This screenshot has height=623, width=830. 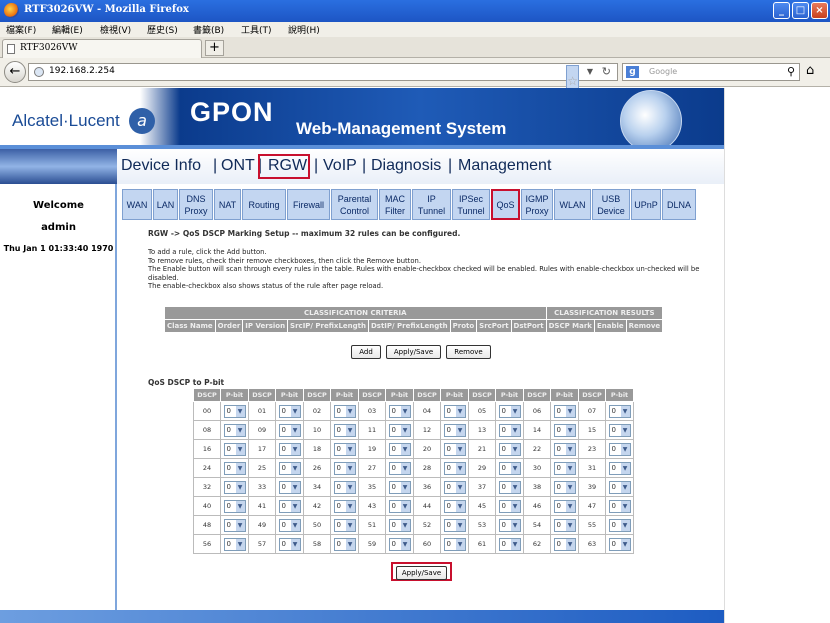 What do you see at coordinates (165, 204) in the screenshot?
I see `tab-lan: LAN` at bounding box center [165, 204].